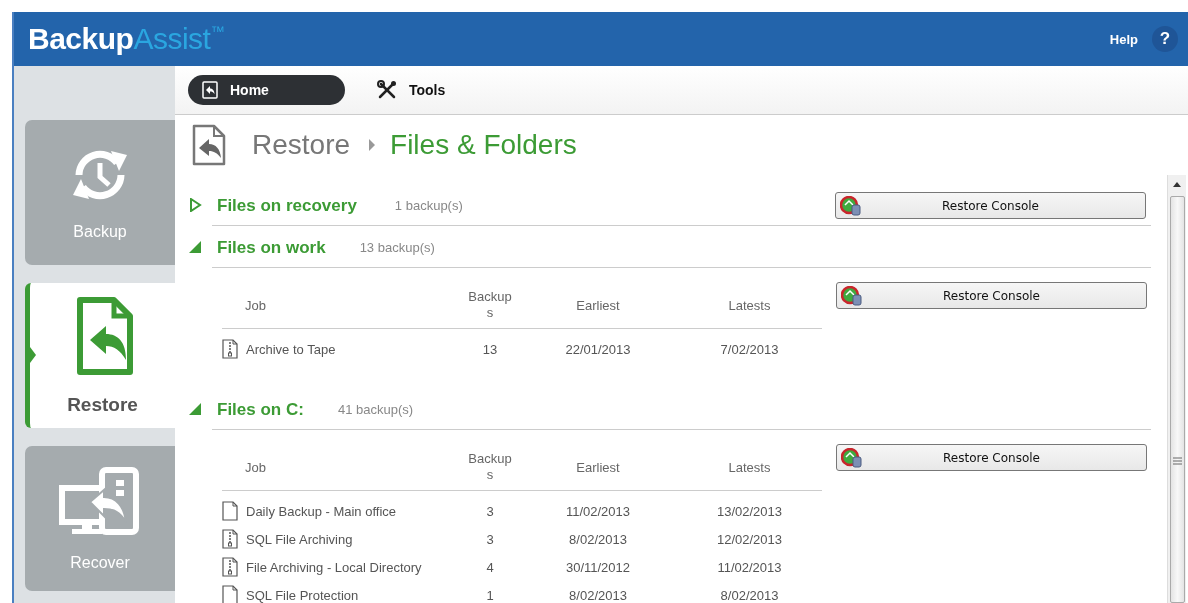  Describe the element at coordinates (490, 567) in the screenshot. I see `table-cell: 4` at that location.